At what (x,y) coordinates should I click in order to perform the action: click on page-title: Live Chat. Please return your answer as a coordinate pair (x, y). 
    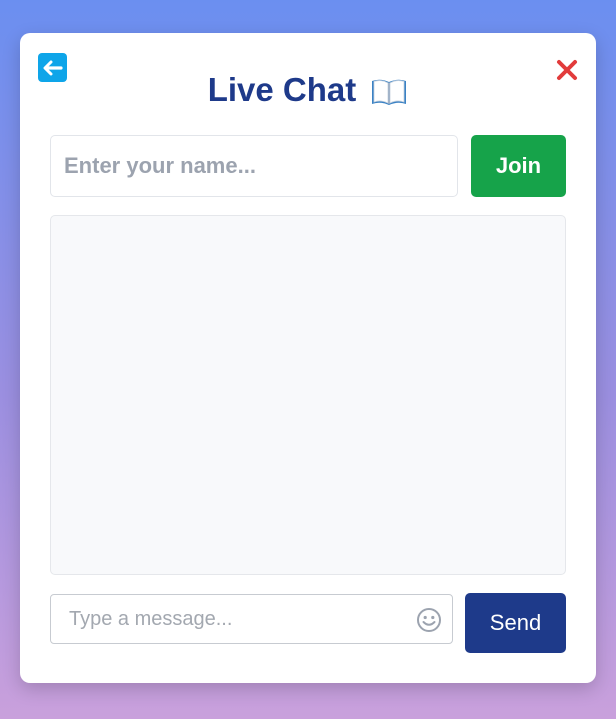
    Looking at the image, I should click on (282, 89).